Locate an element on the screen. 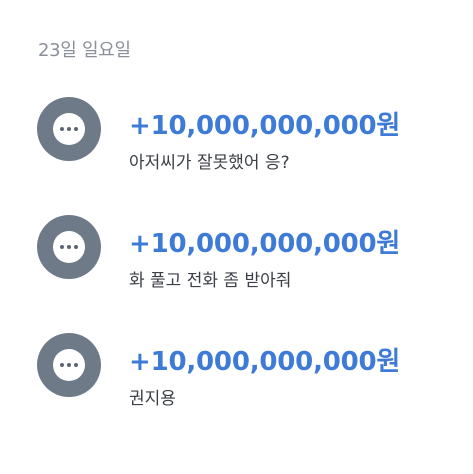 Image resolution: width=473 pixels, height=474 pixels. transaction-memo: 아저씨가 잘못했어 응? is located at coordinates (209, 163).